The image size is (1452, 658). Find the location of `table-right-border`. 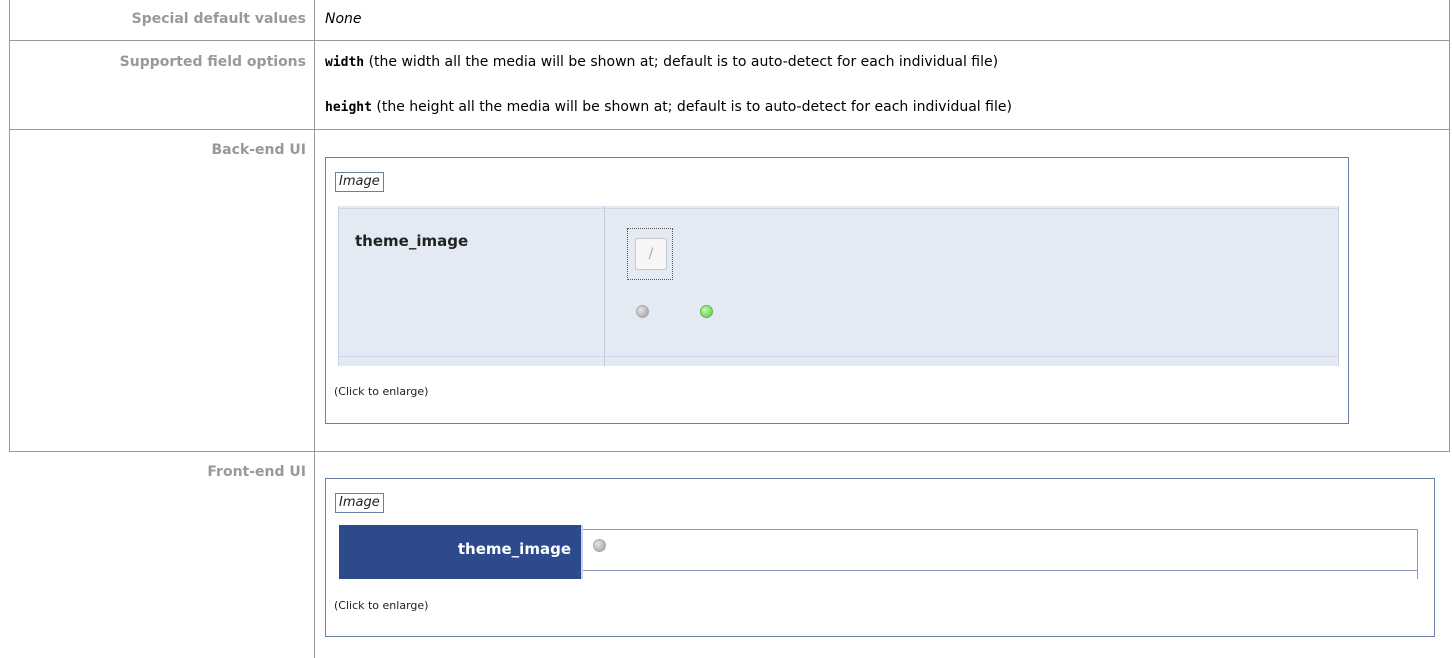

table-right-border is located at coordinates (1449, 226).